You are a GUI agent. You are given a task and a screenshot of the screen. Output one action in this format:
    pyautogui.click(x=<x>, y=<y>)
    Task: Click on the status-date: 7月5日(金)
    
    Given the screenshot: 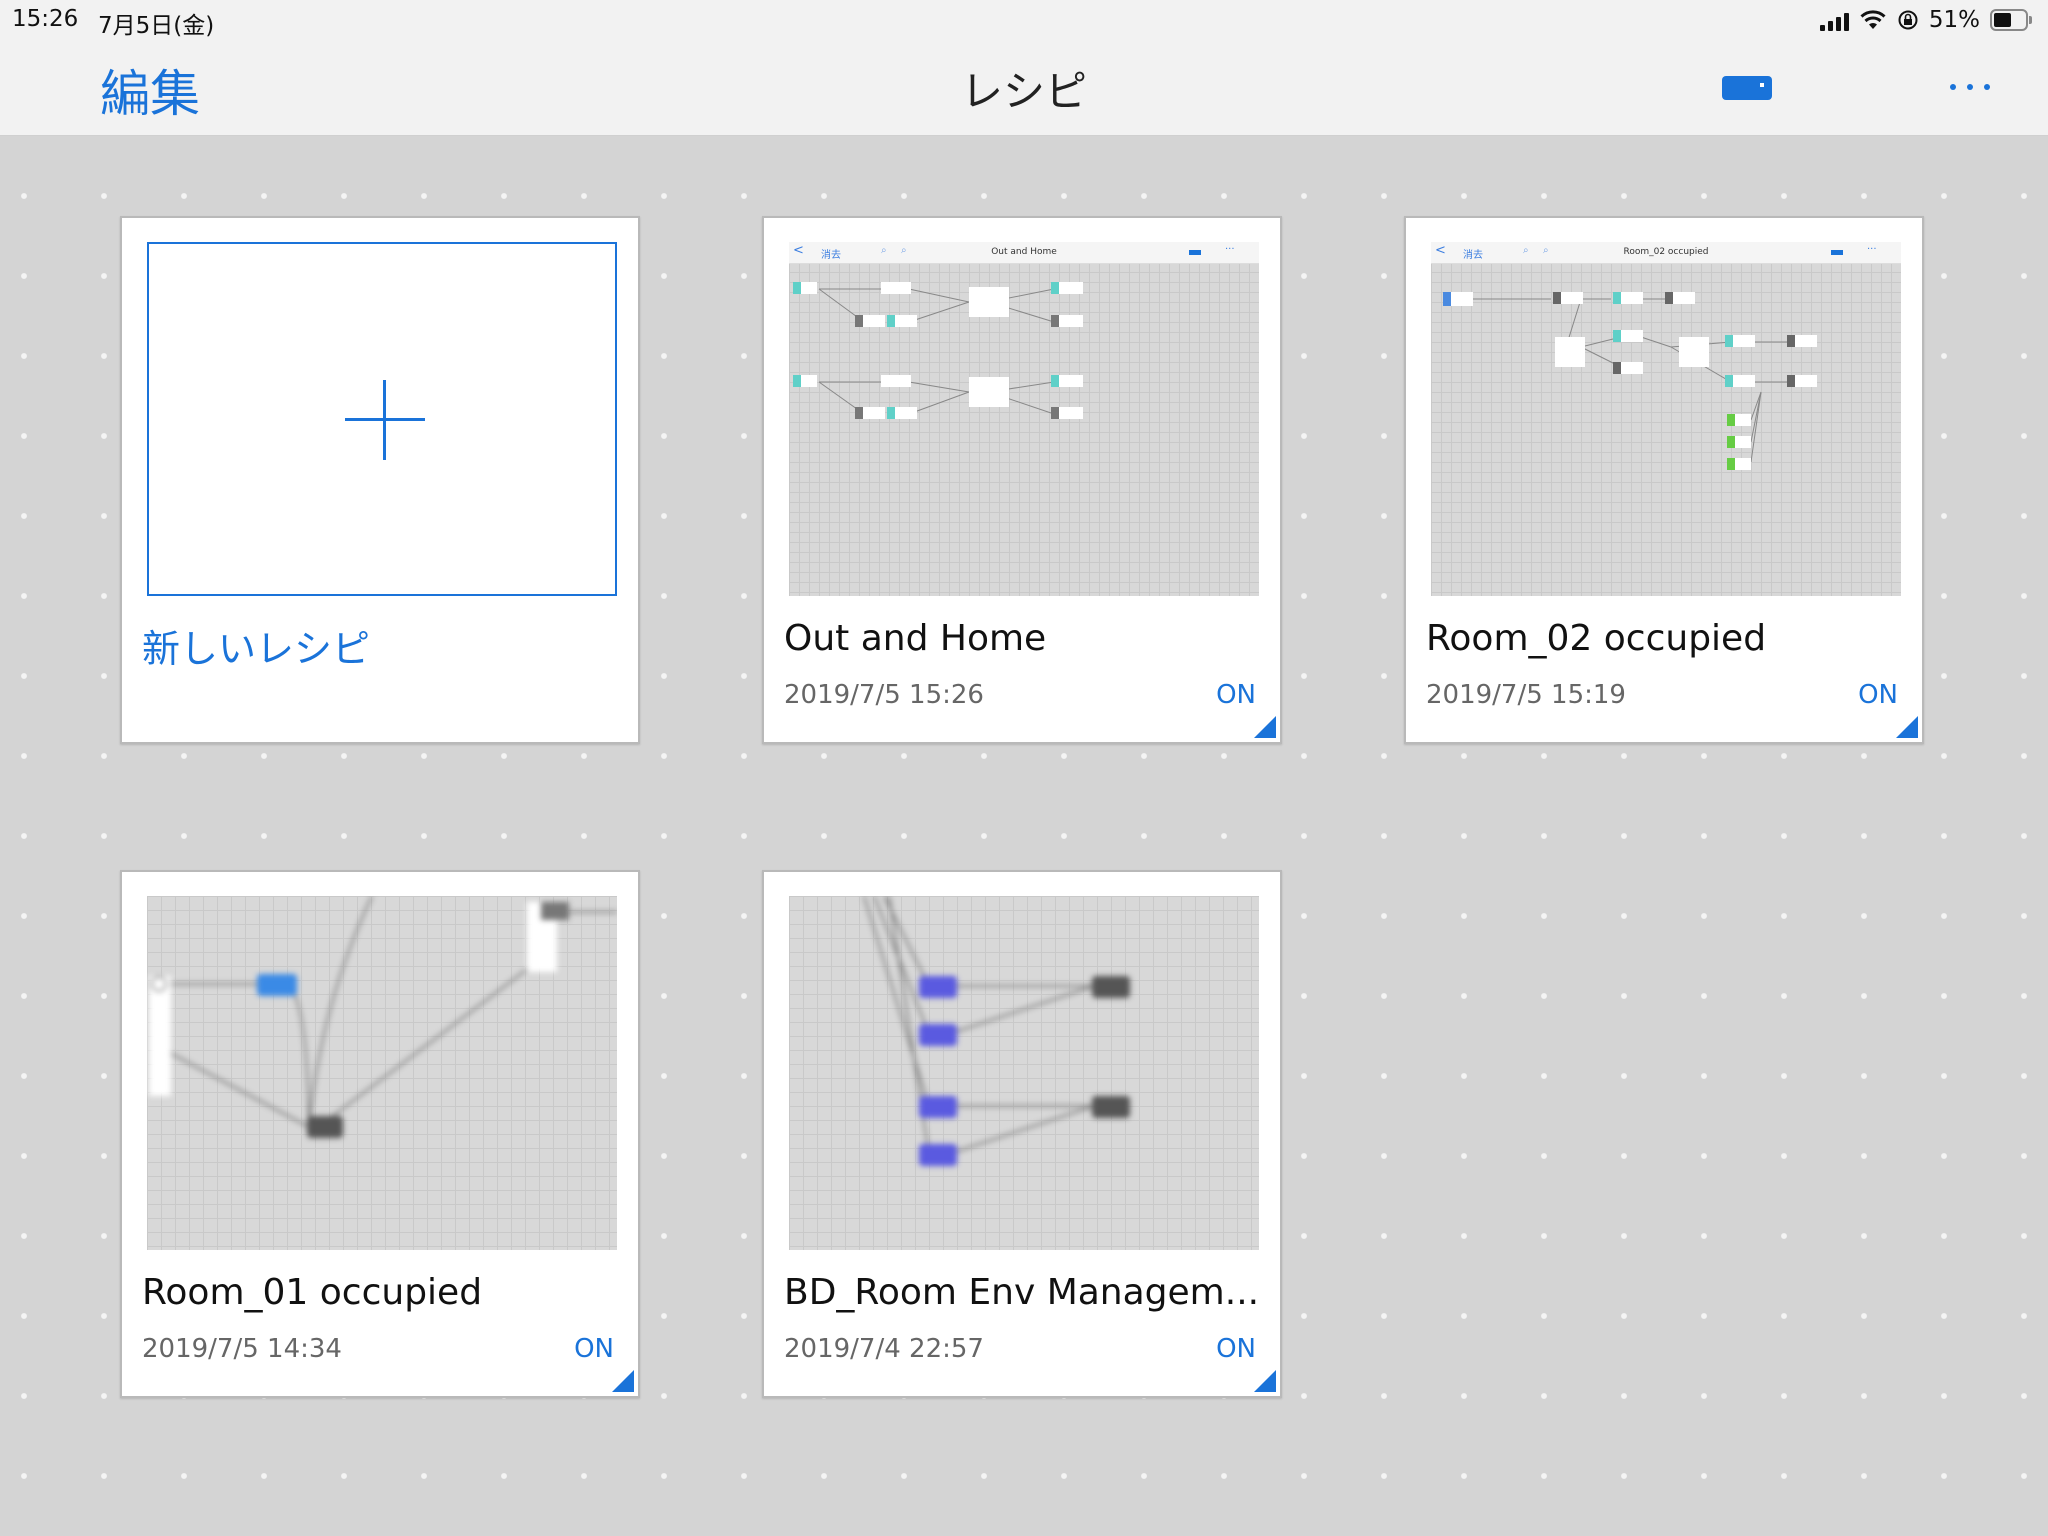 What is the action you would take?
    pyautogui.click(x=156, y=26)
    